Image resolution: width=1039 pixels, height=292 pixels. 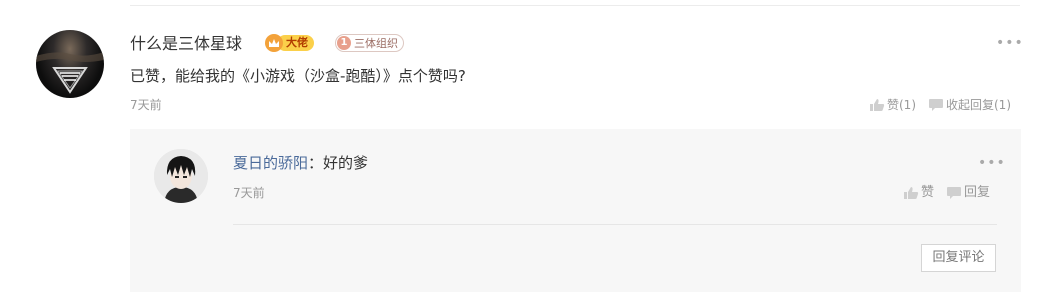 I want to click on reply-divider, so click(x=615, y=224).